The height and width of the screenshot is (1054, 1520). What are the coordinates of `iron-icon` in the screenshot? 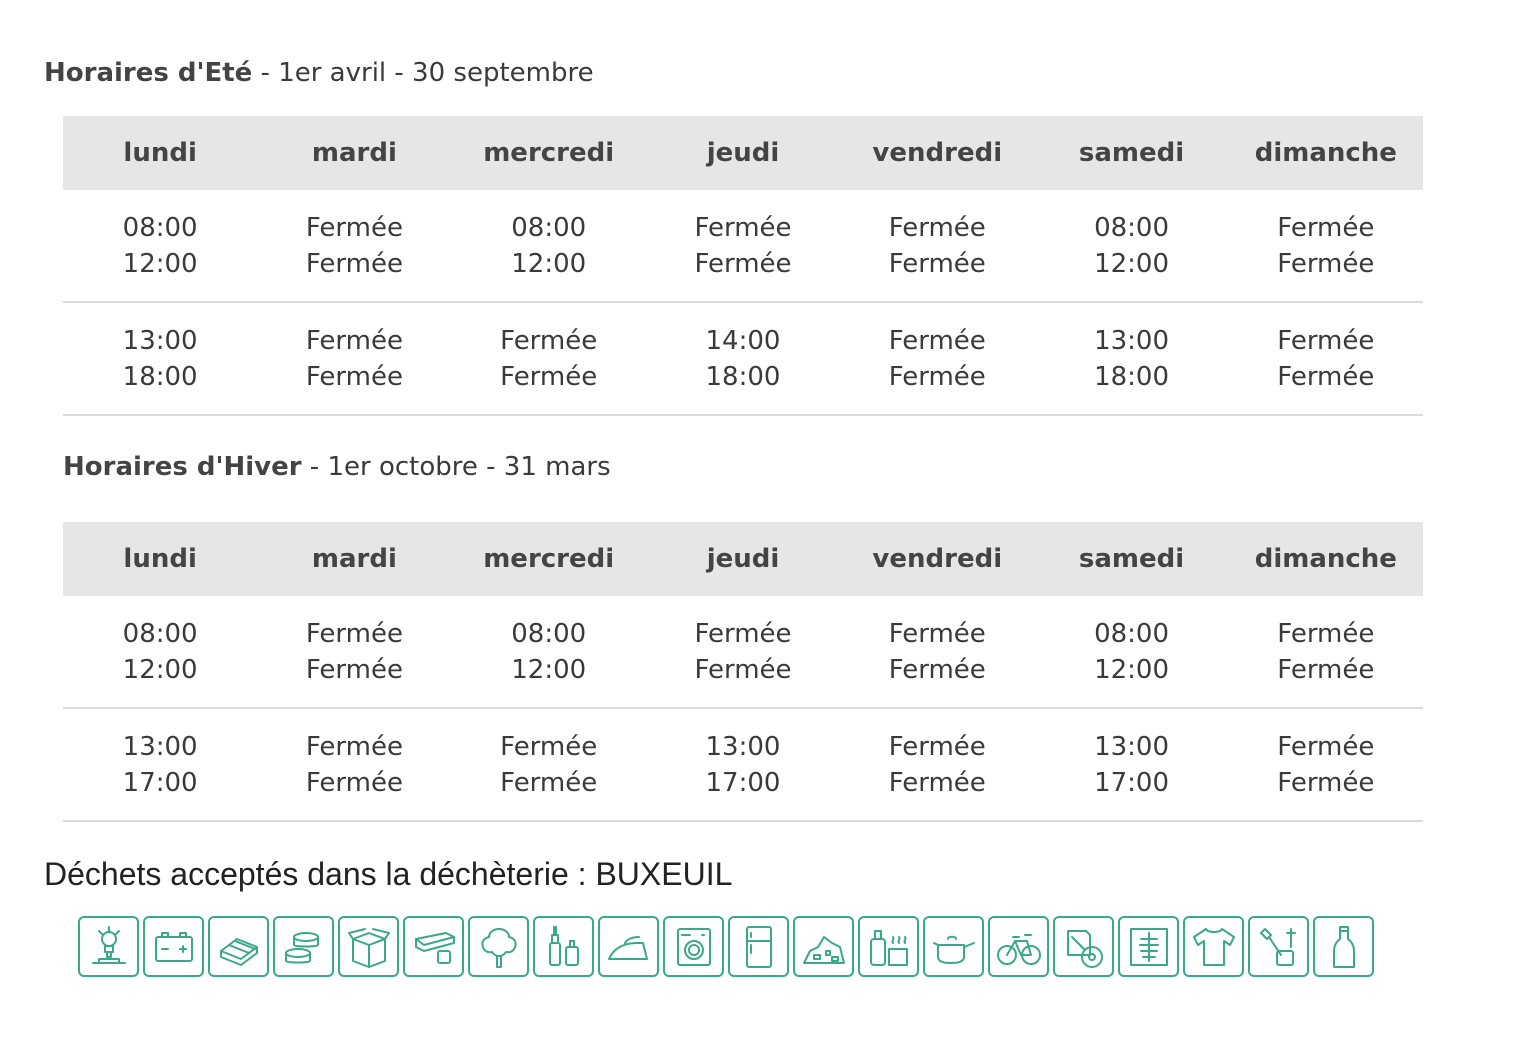 It's located at (628, 946).